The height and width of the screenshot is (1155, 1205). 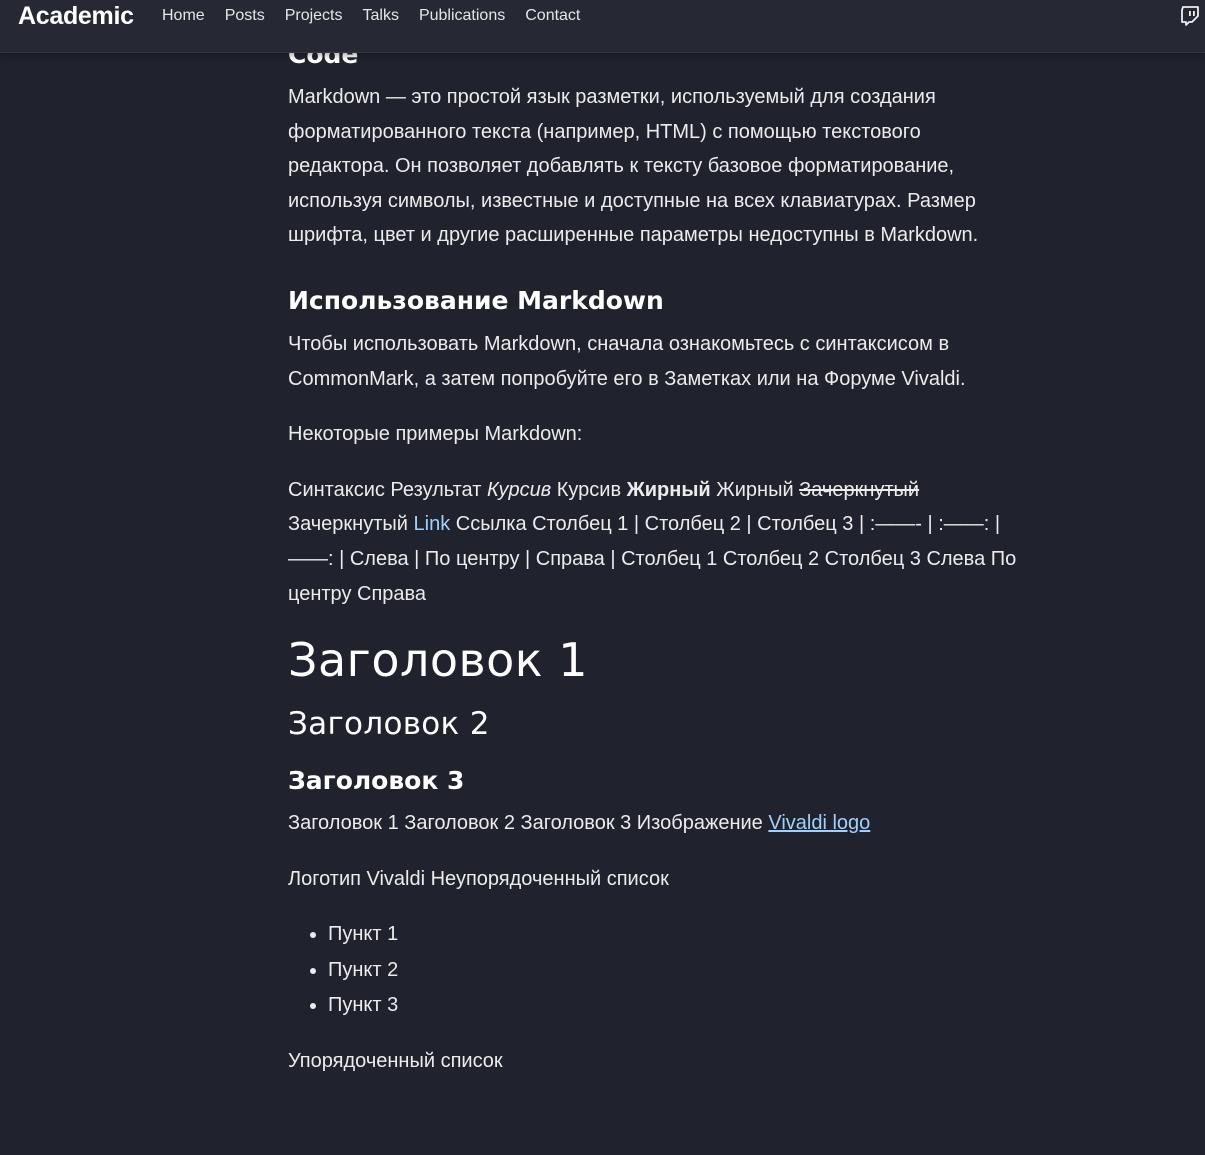 I want to click on nav-contact: Contact, so click(x=552, y=16).